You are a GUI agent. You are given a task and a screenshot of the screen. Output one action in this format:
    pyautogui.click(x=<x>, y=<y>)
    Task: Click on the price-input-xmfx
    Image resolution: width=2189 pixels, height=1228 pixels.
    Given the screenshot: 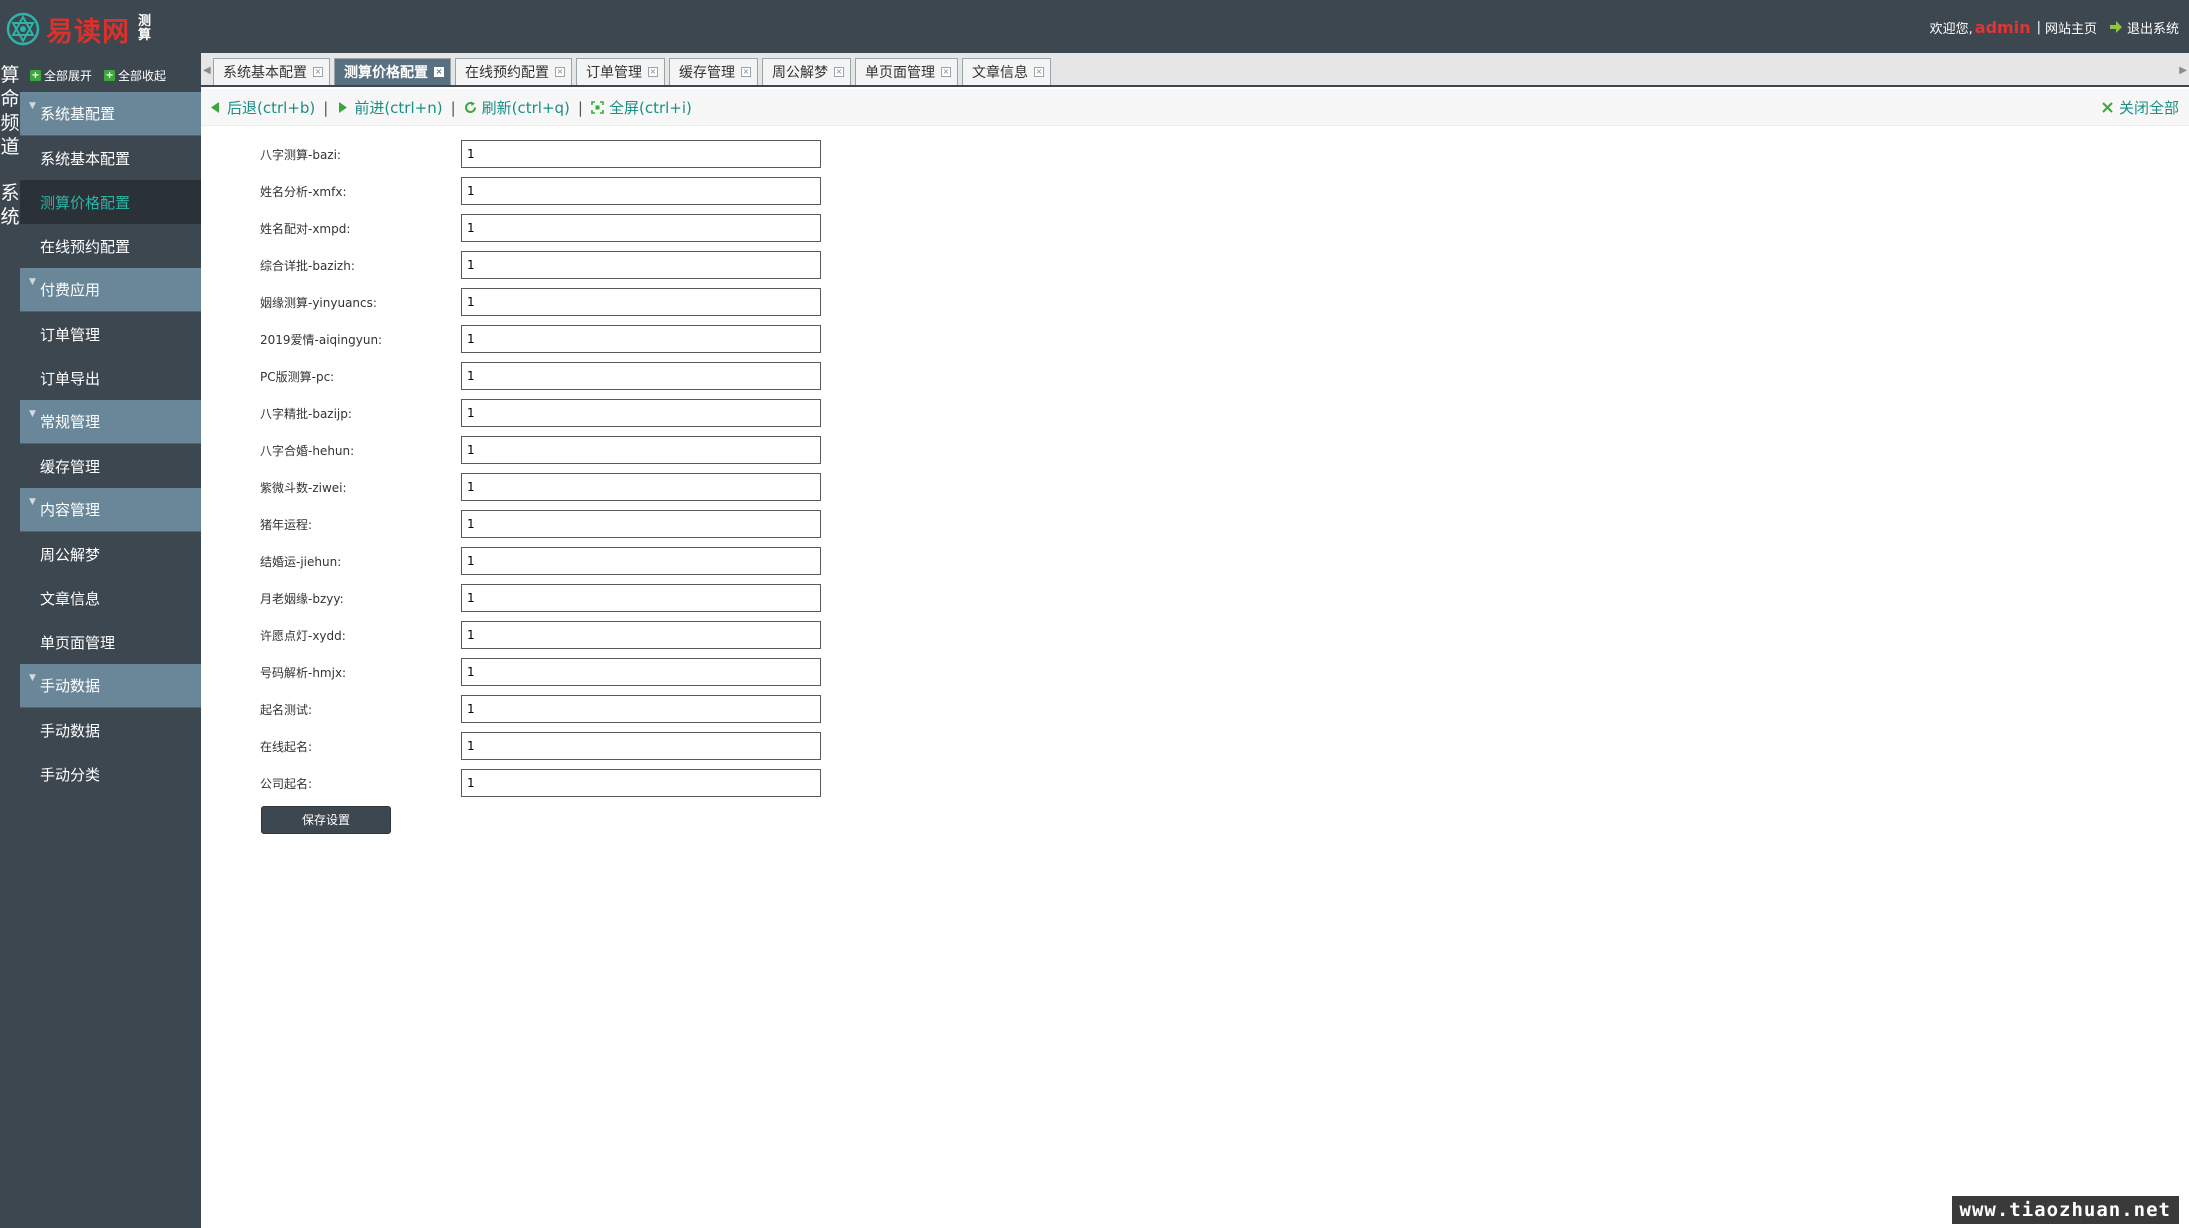 What is the action you would take?
    pyautogui.click(x=641, y=191)
    